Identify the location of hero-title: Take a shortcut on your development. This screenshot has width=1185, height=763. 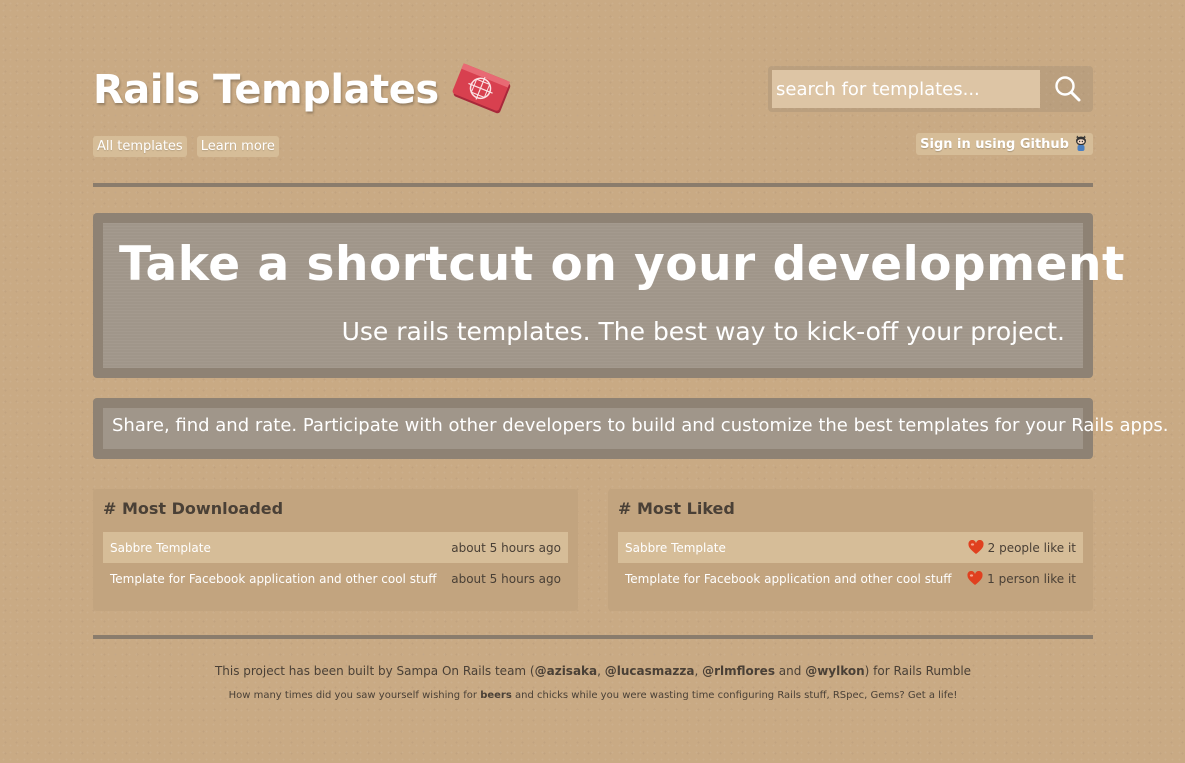
(622, 264).